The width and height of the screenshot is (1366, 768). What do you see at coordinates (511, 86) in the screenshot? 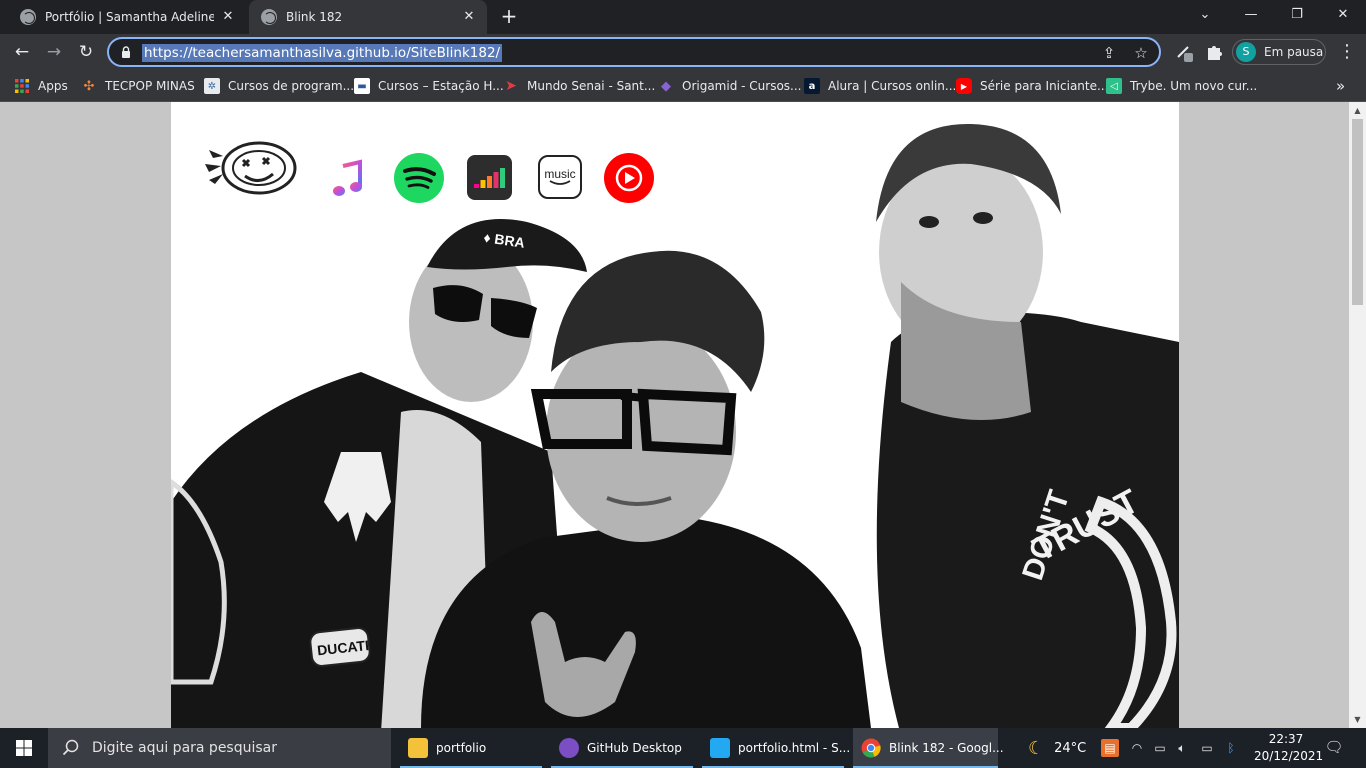
I see `senai-icon: ➤` at bounding box center [511, 86].